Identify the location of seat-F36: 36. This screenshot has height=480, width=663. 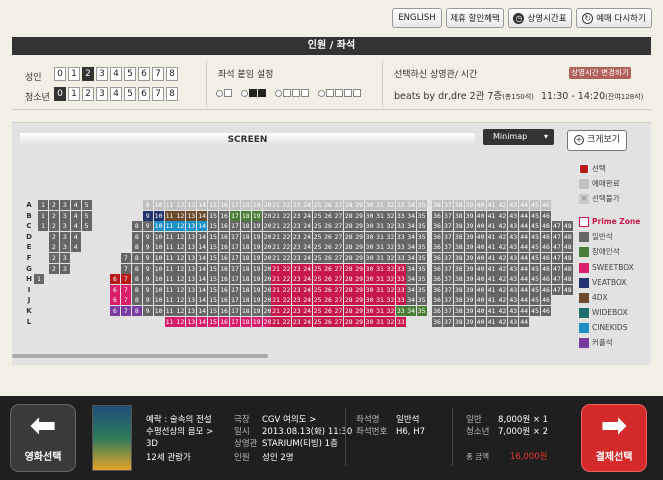
(437, 258).